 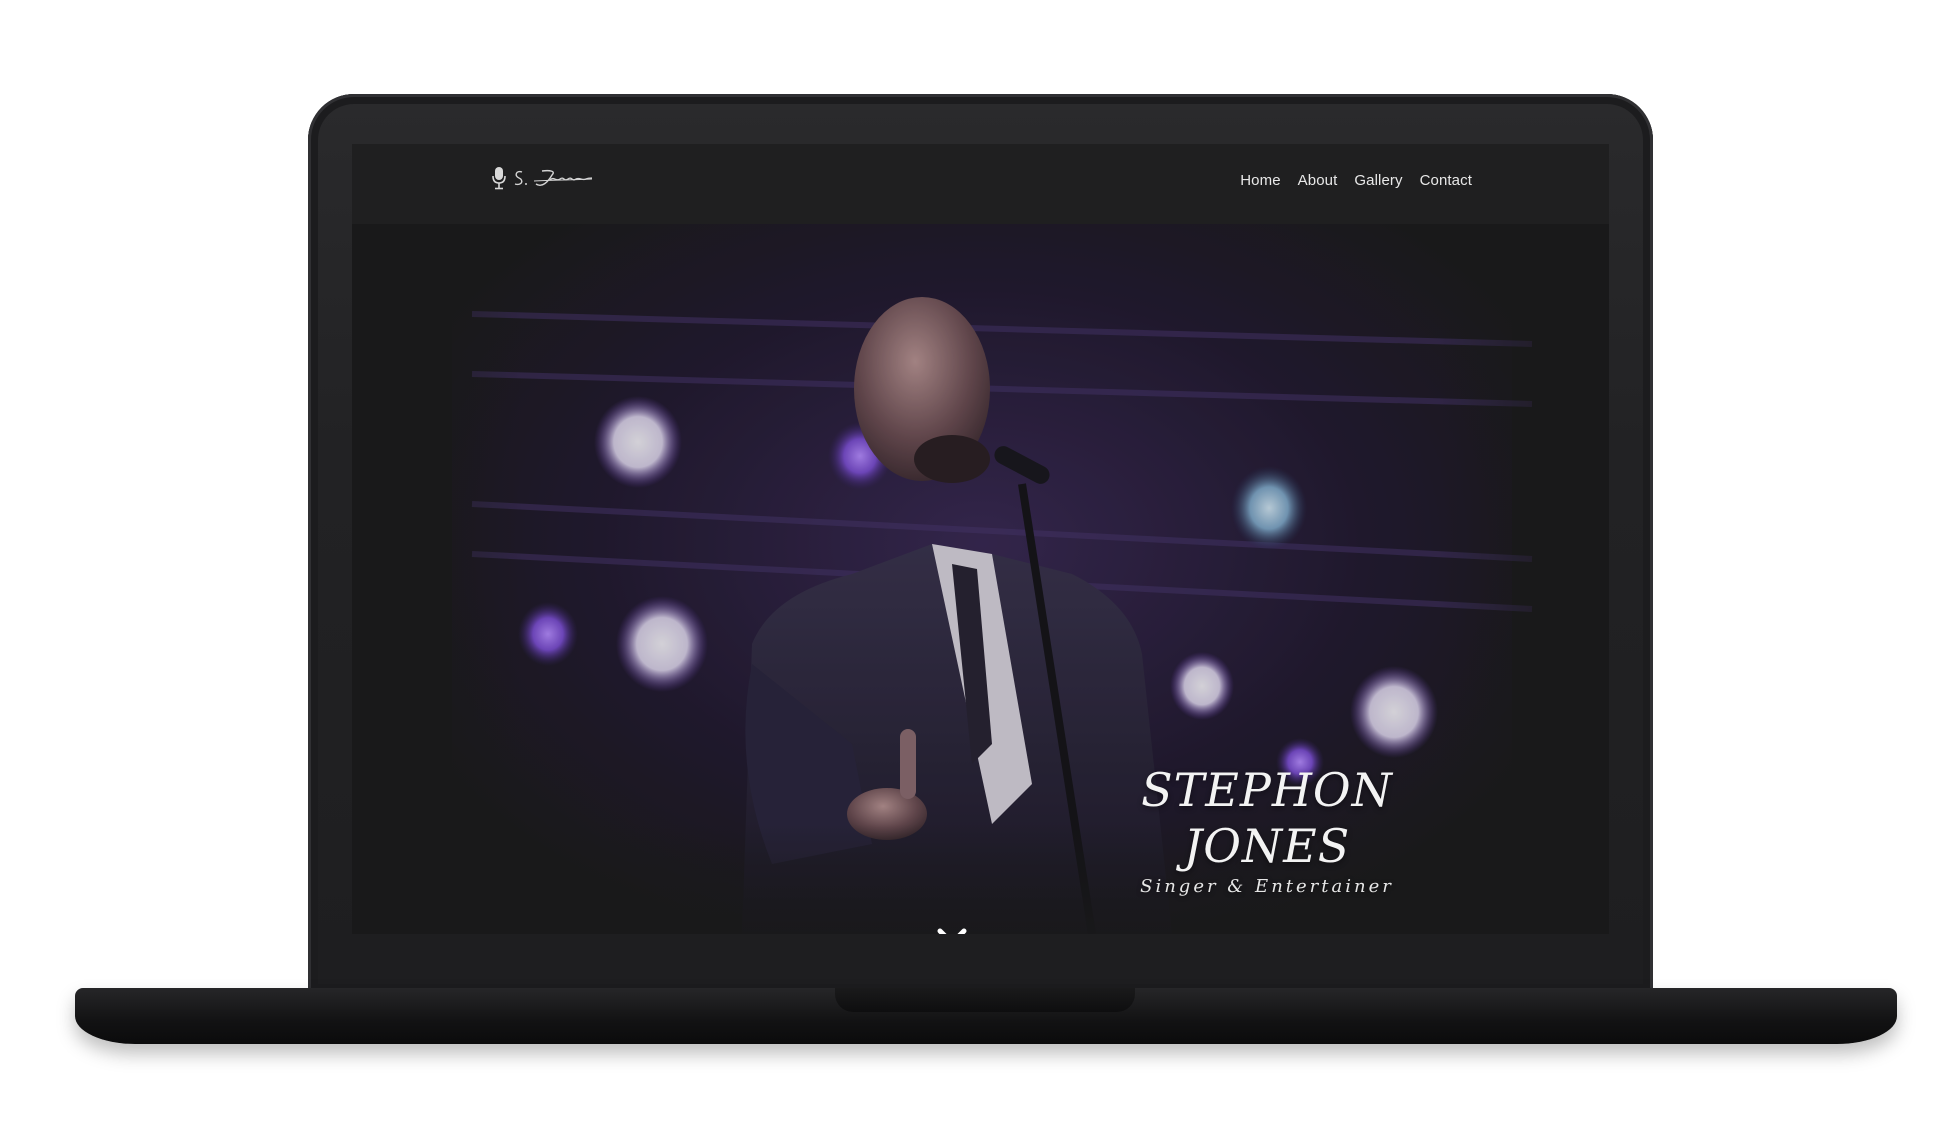 I want to click on nav-about: About, so click(x=1318, y=180).